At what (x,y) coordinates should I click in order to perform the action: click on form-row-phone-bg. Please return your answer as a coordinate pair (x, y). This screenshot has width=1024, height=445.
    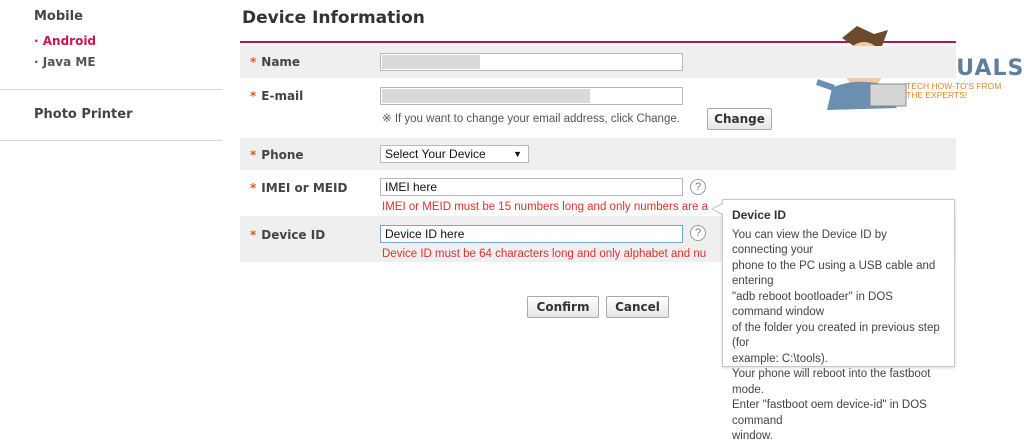
    Looking at the image, I should click on (598, 154).